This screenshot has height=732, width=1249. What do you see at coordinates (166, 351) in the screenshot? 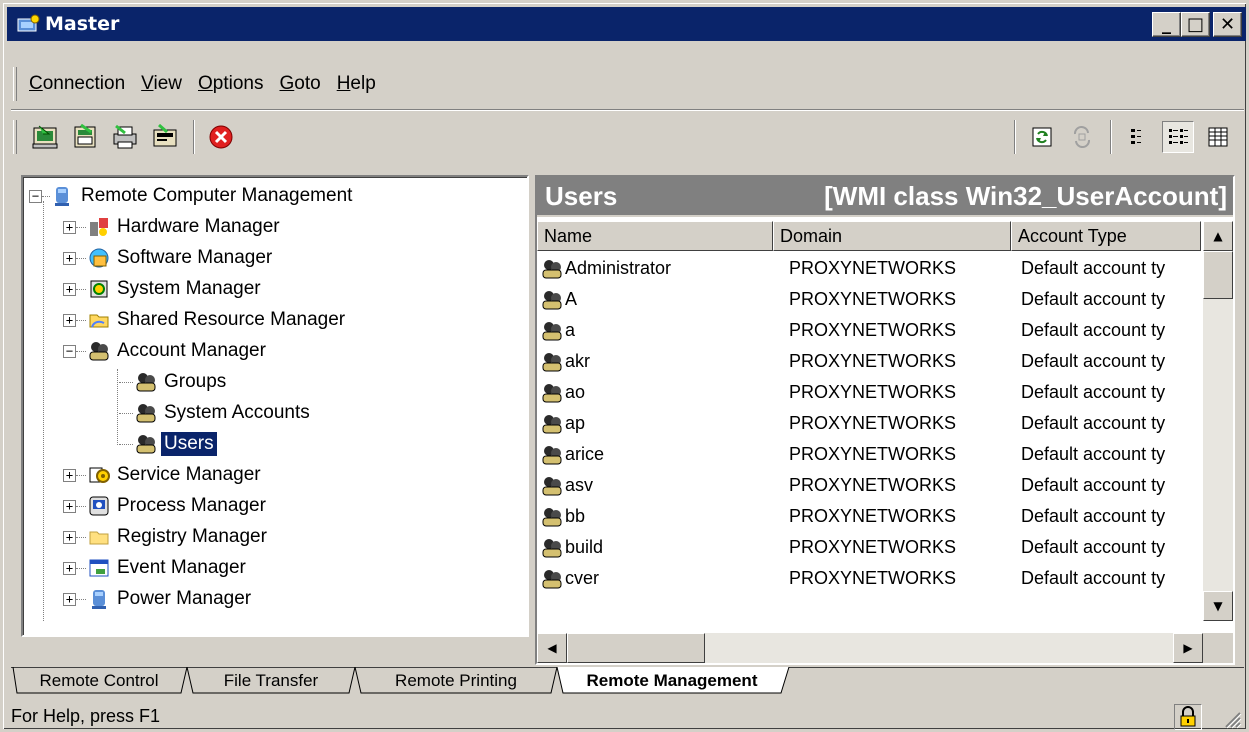
I see `tree-node-account-manager: − Account Manager` at bounding box center [166, 351].